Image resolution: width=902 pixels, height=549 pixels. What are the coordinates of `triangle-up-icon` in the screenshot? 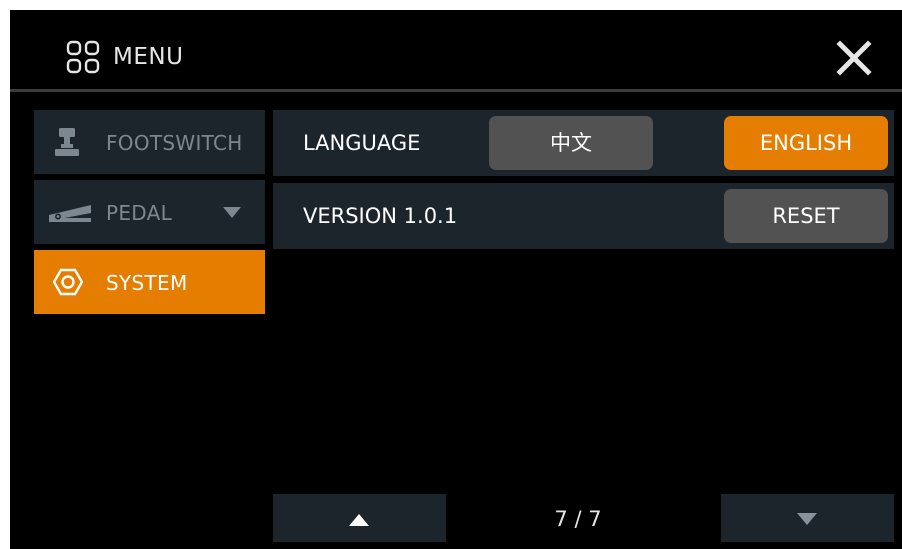 It's located at (359, 520).